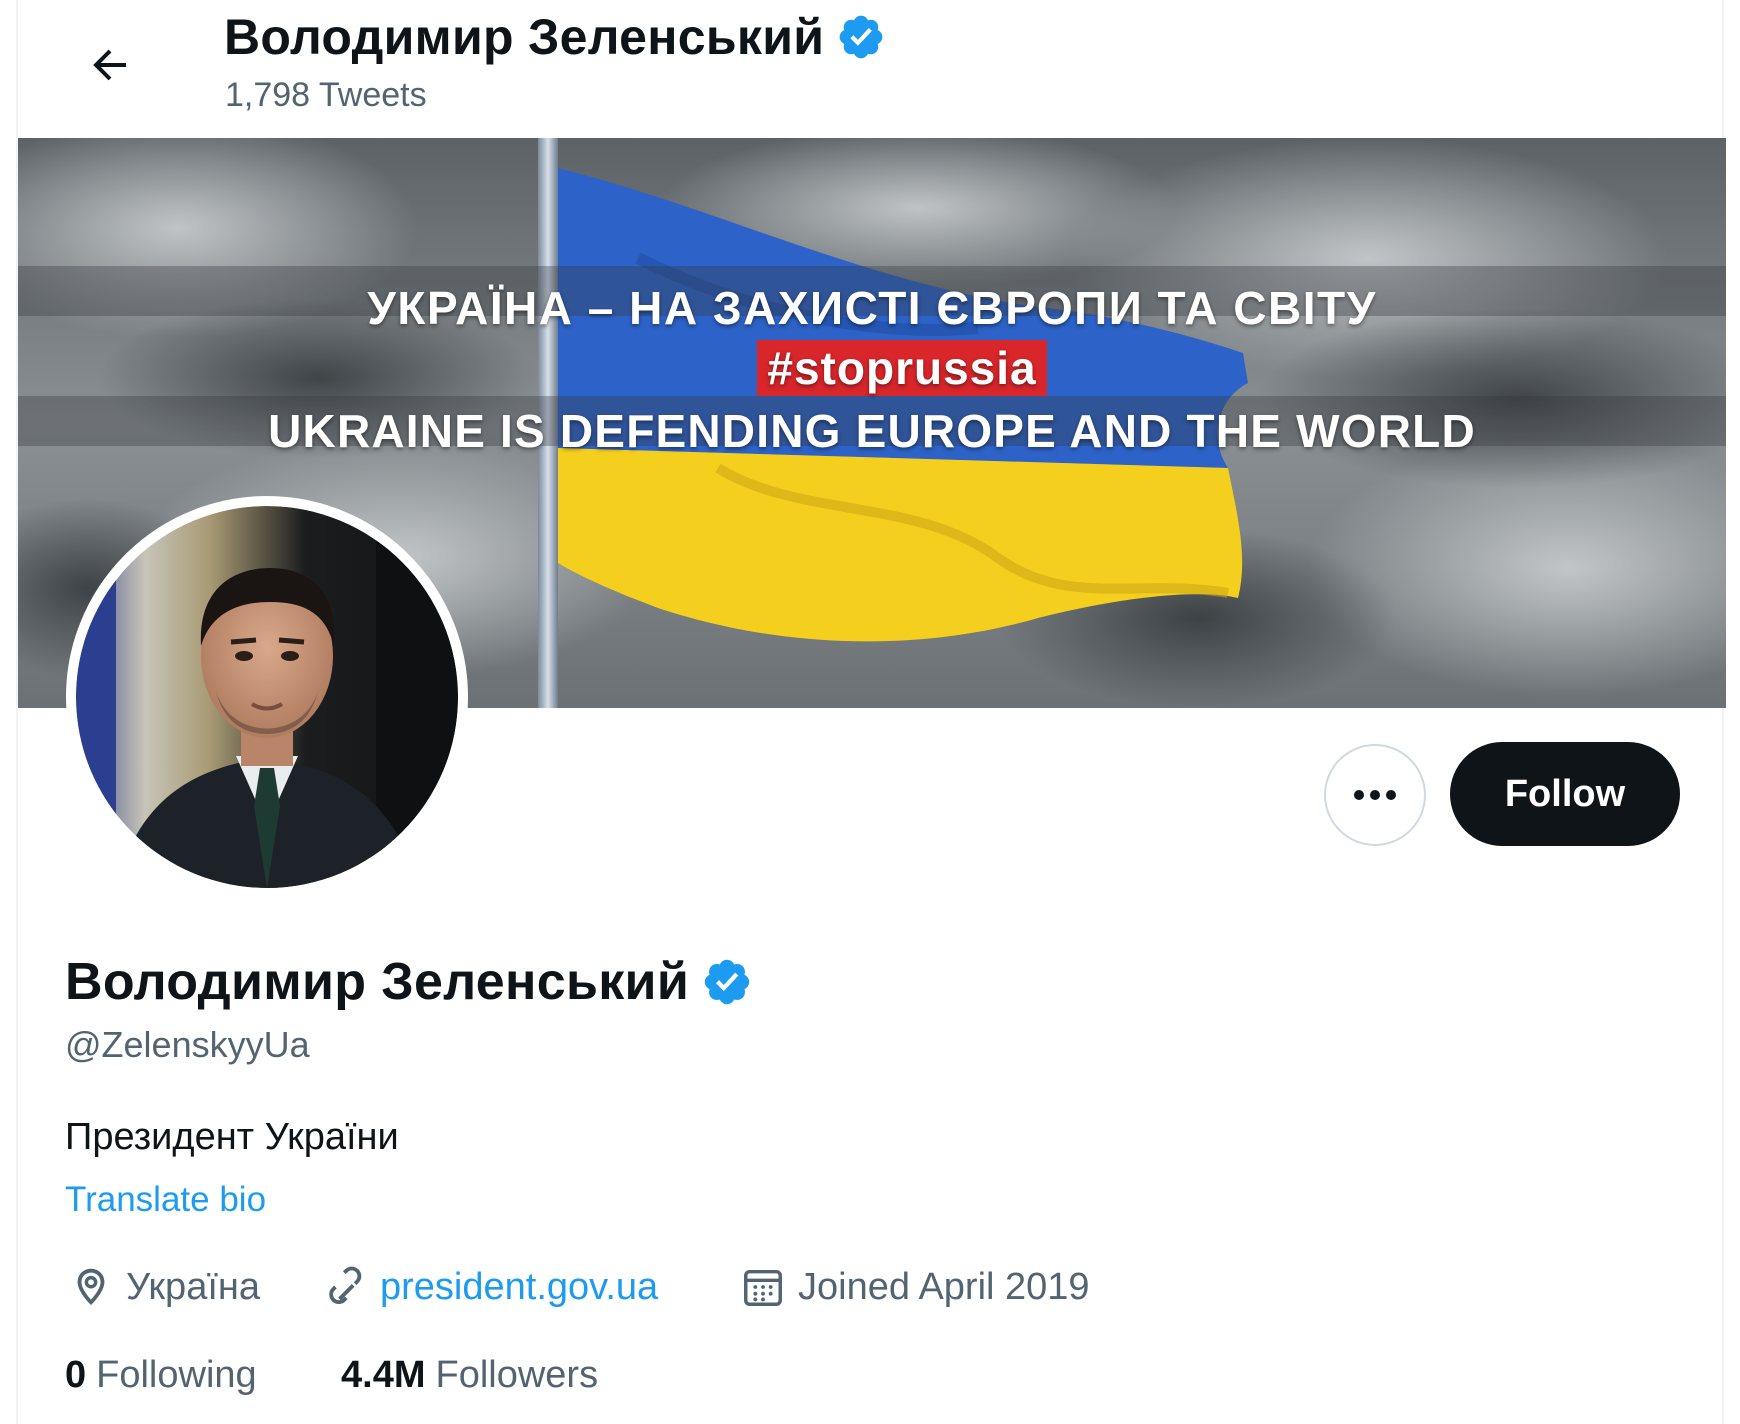 This screenshot has height=1424, width=1740. What do you see at coordinates (176, 1374) in the screenshot?
I see `following-label: Following` at bounding box center [176, 1374].